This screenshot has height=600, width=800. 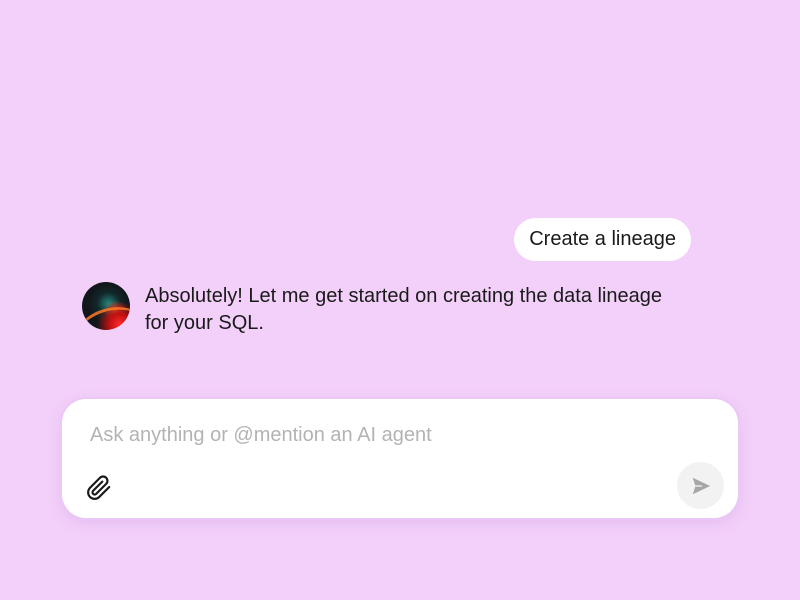 I want to click on user-message-bubble: Create a lineage, so click(x=602, y=239).